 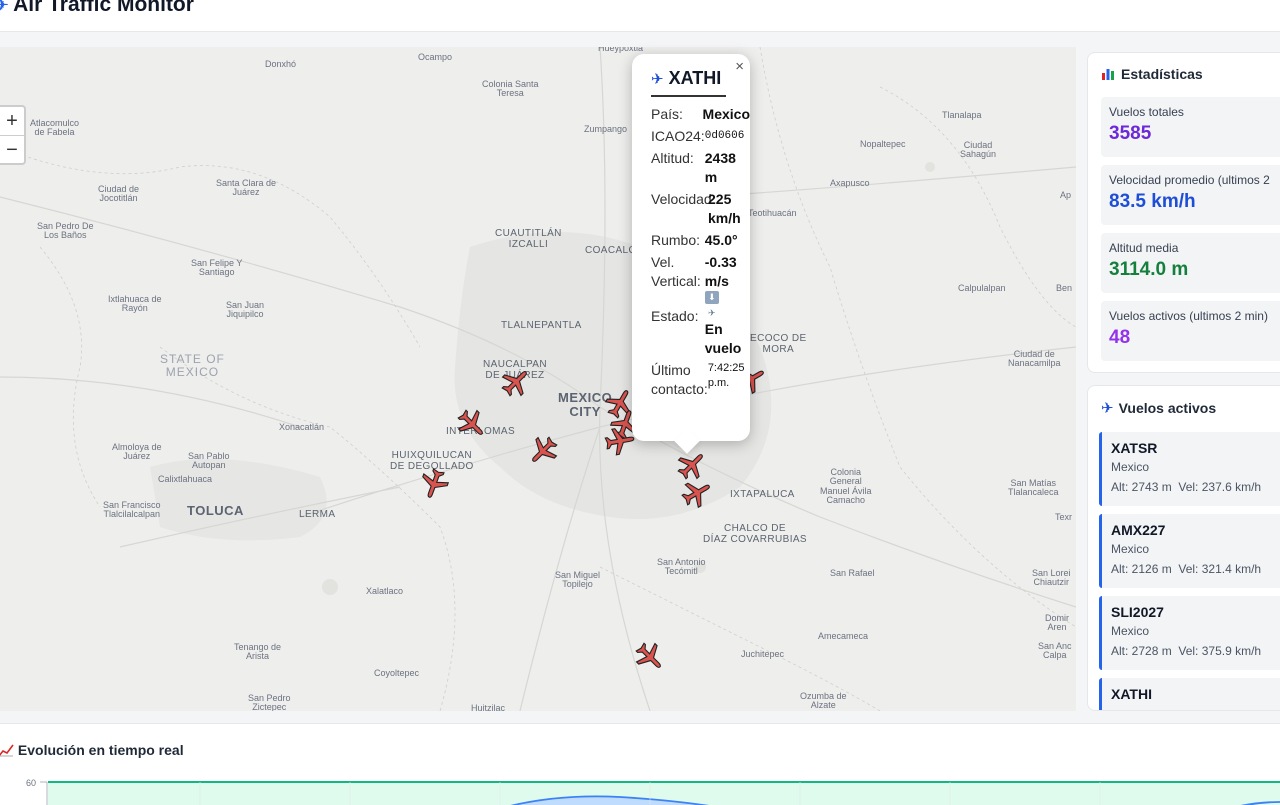 I want to click on flight-list-item: XATSR Mexico Alt: 2743 m Vel: 237.6 km/h, so click(x=1189, y=469).